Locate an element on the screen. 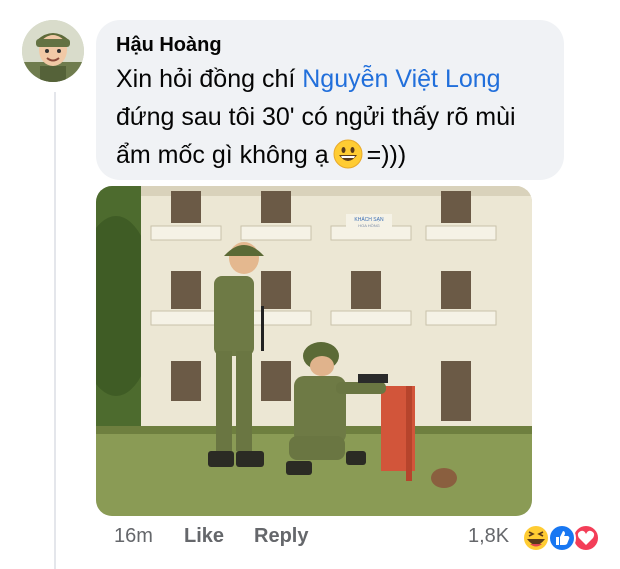 Image resolution: width=620 pixels, height=569 pixels. hotel-sign-line1: KHÁCH SẠN is located at coordinates (369, 219).